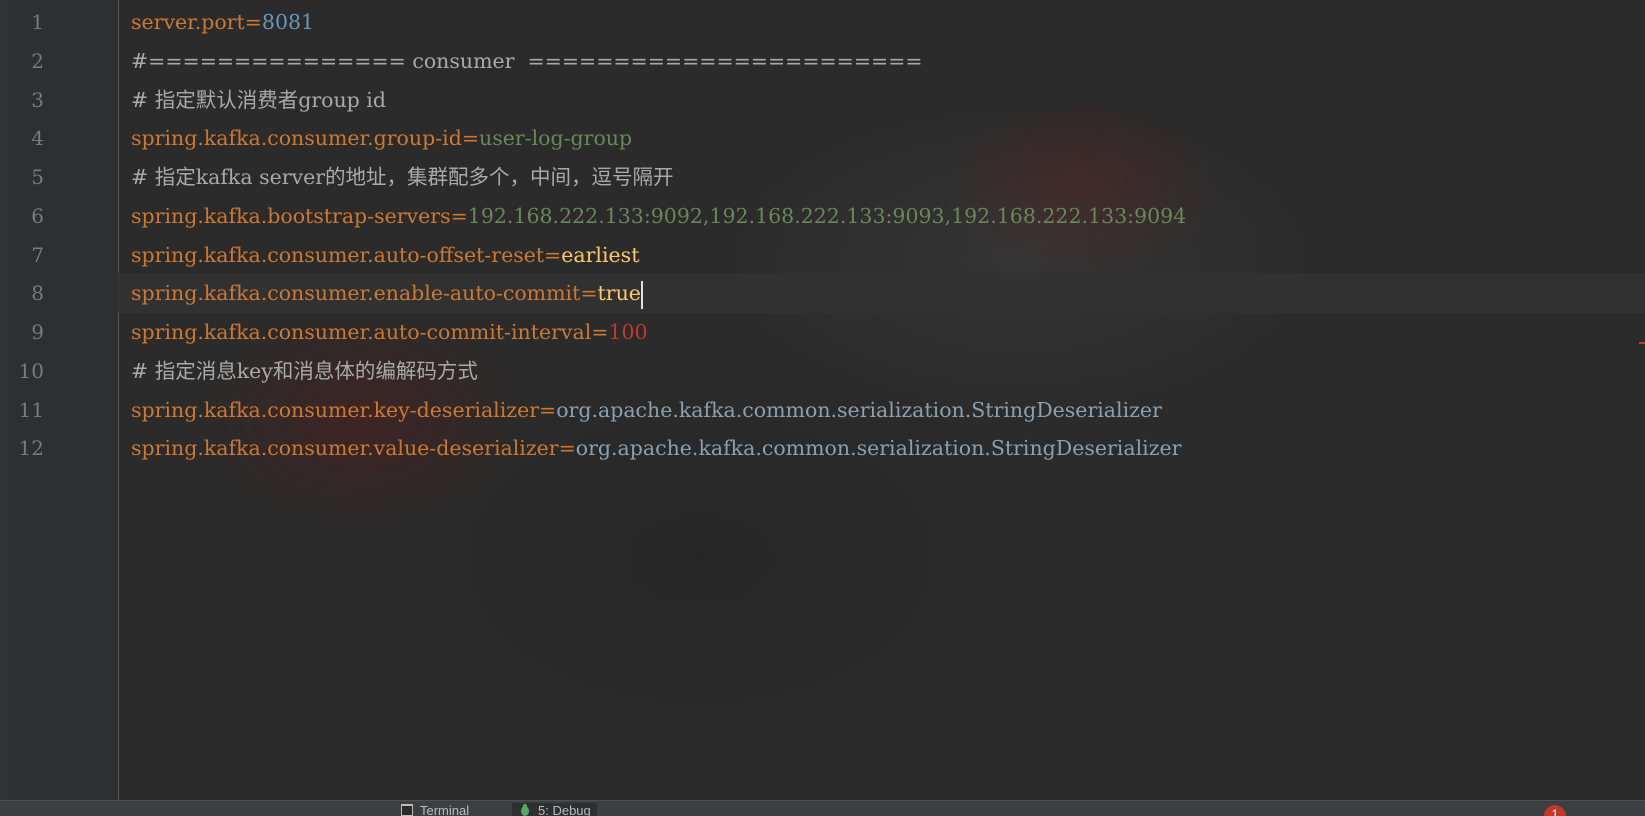 The width and height of the screenshot is (1645, 816). I want to click on line-number: 4, so click(37, 138).